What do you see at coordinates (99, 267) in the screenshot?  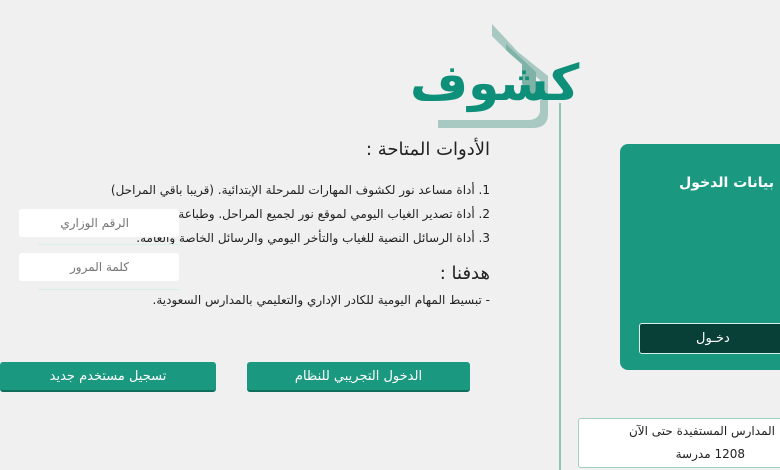 I see `password-input` at bounding box center [99, 267].